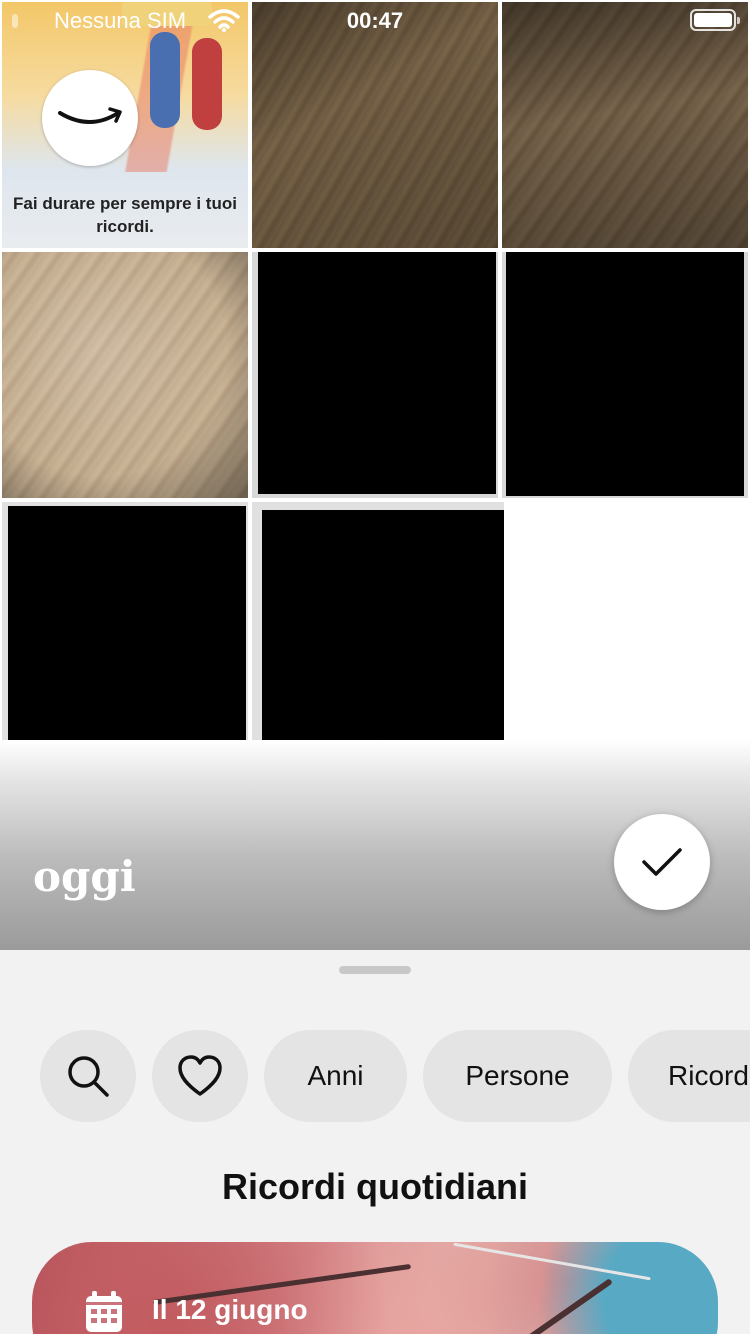  I want to click on amazon-smile-logo, so click(90, 118).